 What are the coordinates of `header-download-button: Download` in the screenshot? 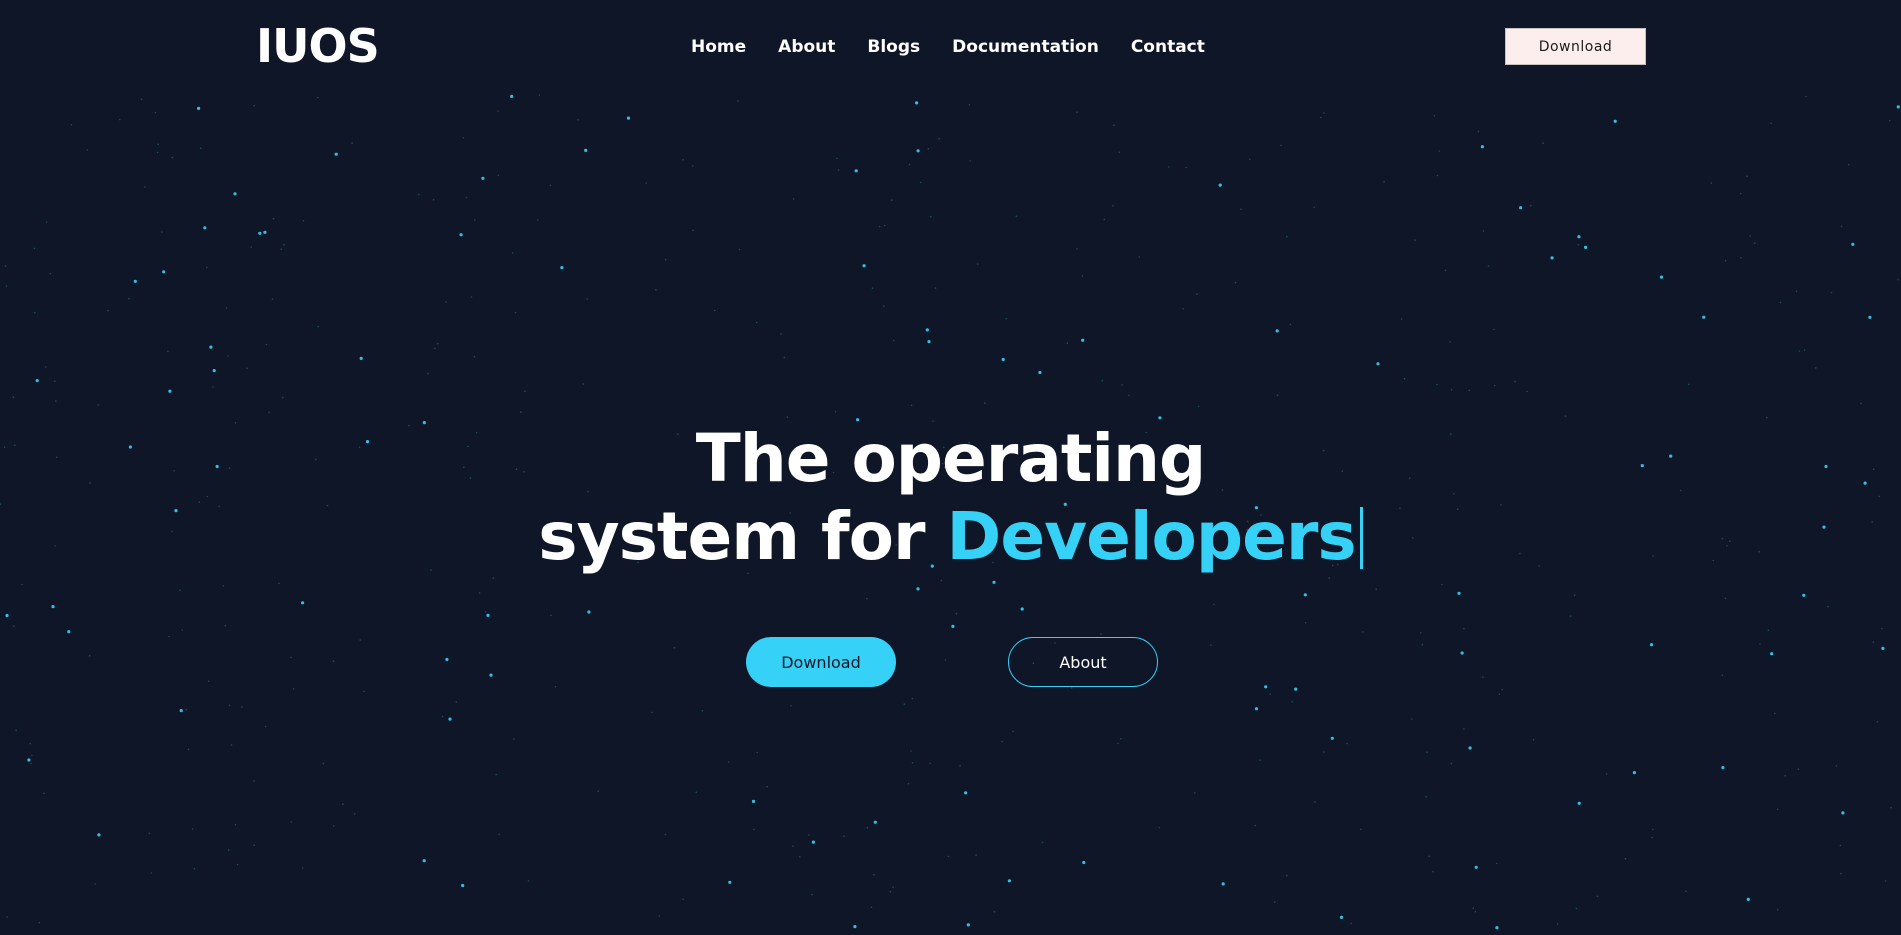 It's located at (1575, 46).